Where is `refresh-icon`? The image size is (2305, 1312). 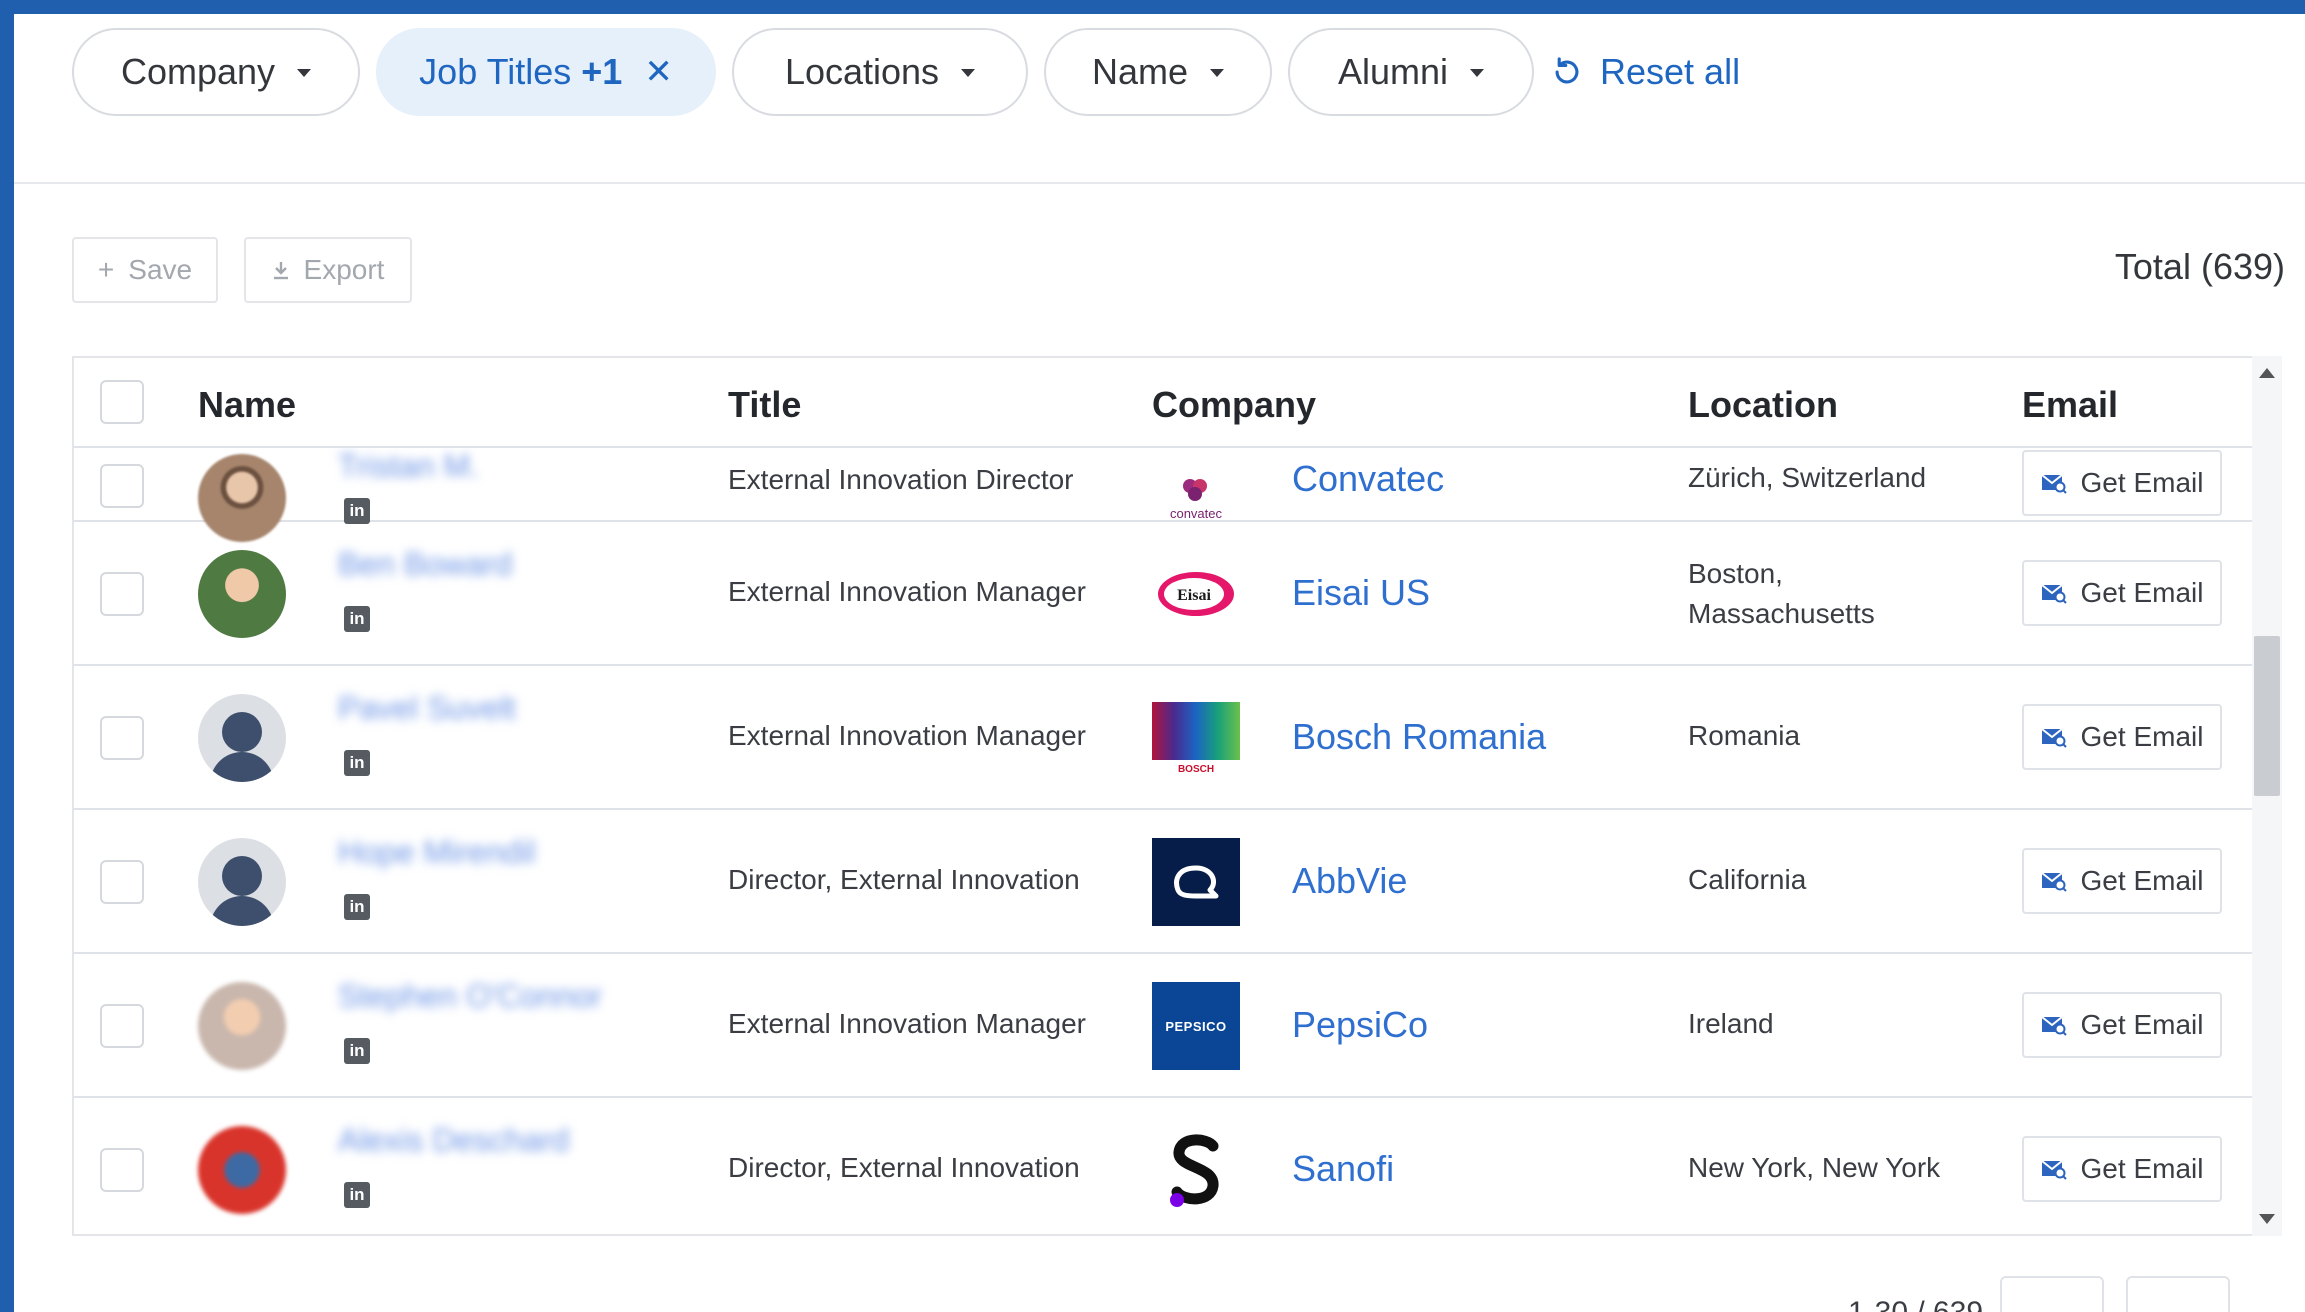 refresh-icon is located at coordinates (1567, 70).